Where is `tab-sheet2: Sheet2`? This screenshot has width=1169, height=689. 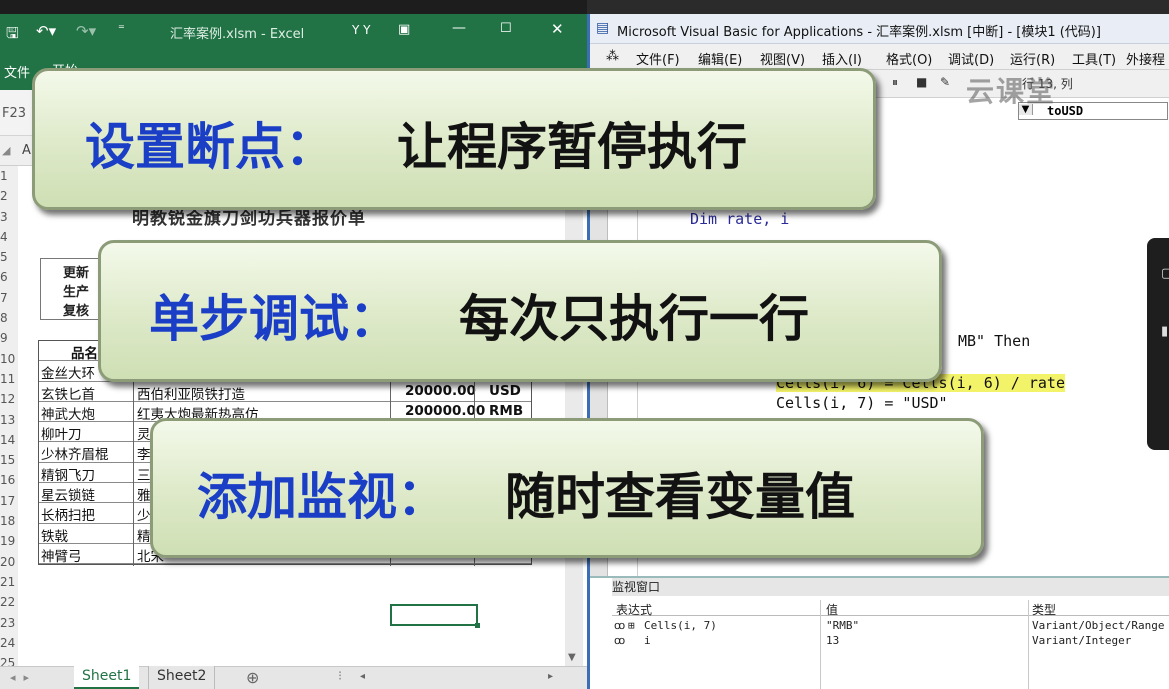 tab-sheet2: Sheet2 is located at coordinates (182, 677).